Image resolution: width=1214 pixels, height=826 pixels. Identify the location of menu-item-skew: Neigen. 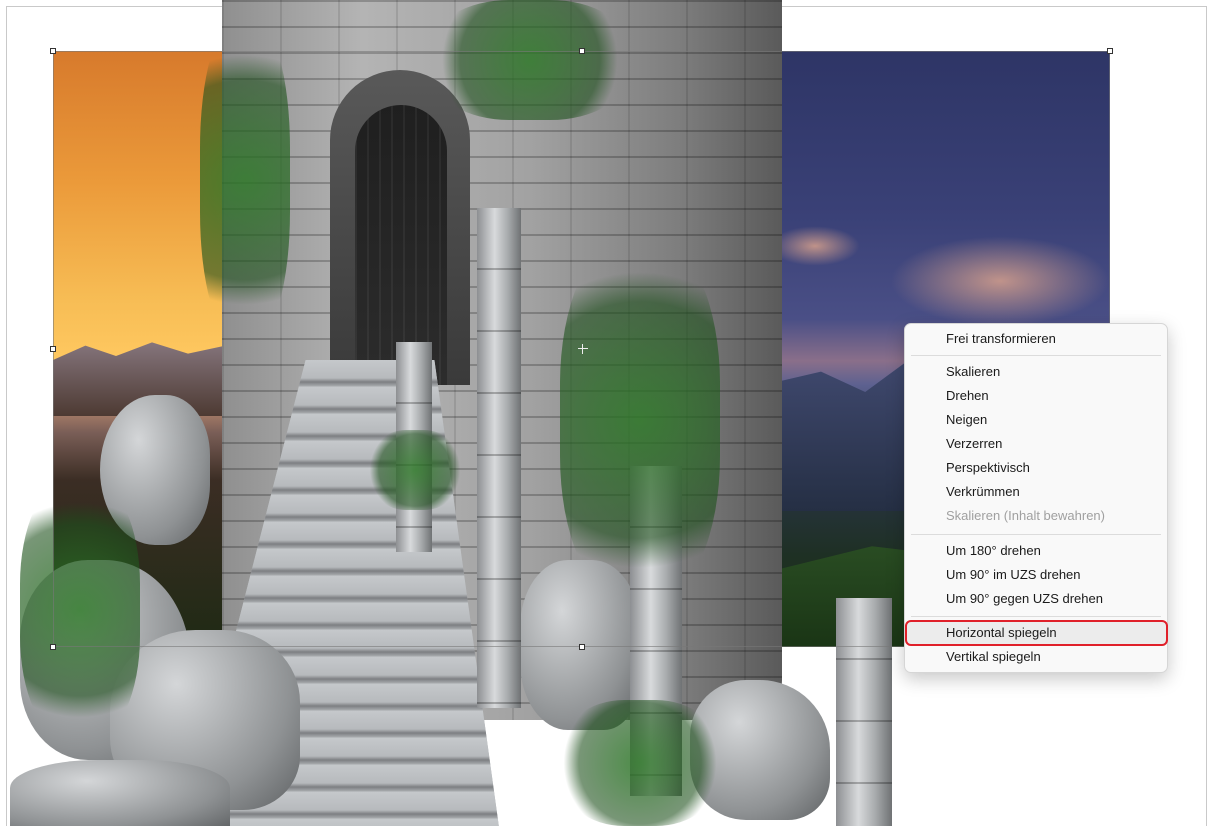
(1036, 420).